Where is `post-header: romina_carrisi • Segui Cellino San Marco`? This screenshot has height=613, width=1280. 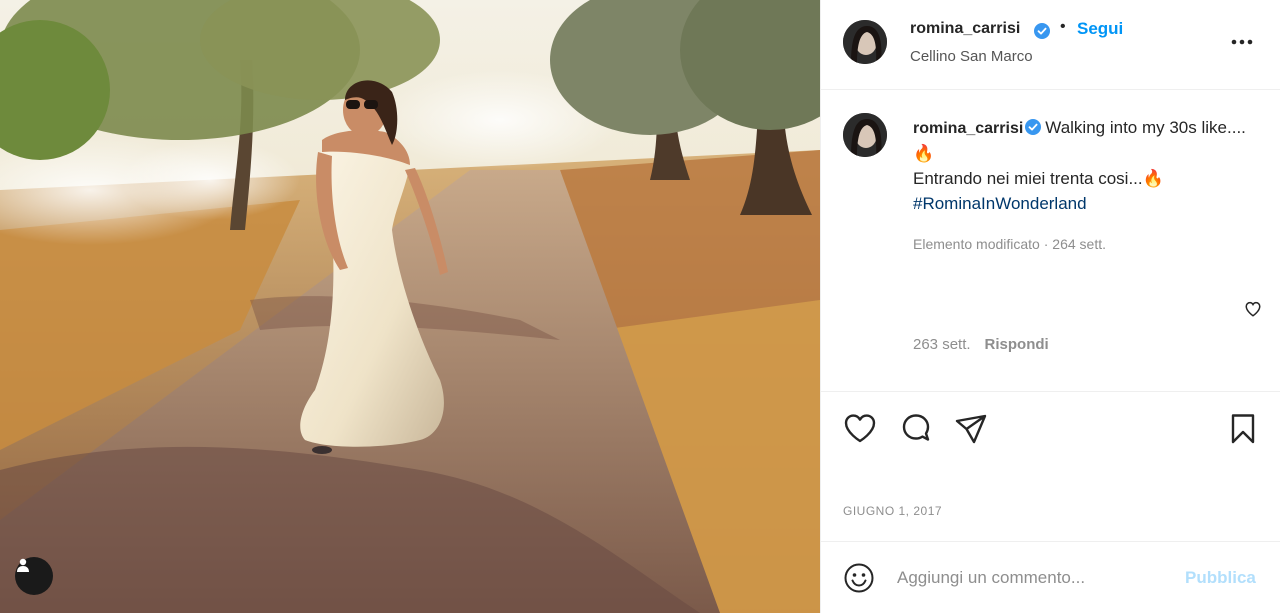
post-header: romina_carrisi • Segui Cellino San Marco is located at coordinates (1050, 45).